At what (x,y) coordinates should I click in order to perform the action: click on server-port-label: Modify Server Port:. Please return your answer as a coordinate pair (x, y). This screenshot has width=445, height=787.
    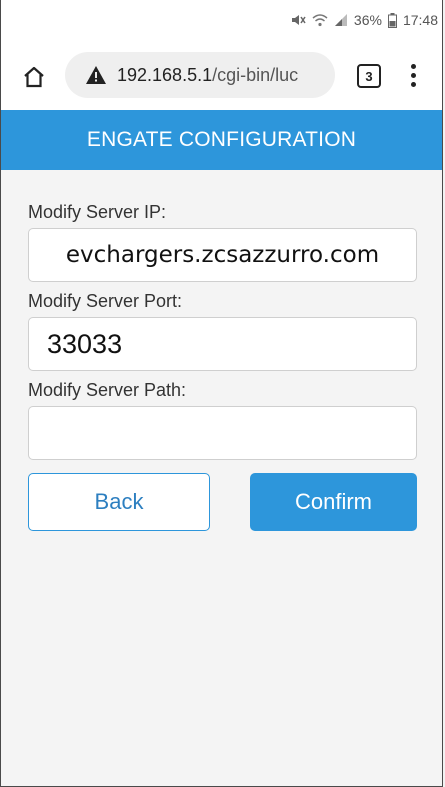
    Looking at the image, I should click on (105, 301).